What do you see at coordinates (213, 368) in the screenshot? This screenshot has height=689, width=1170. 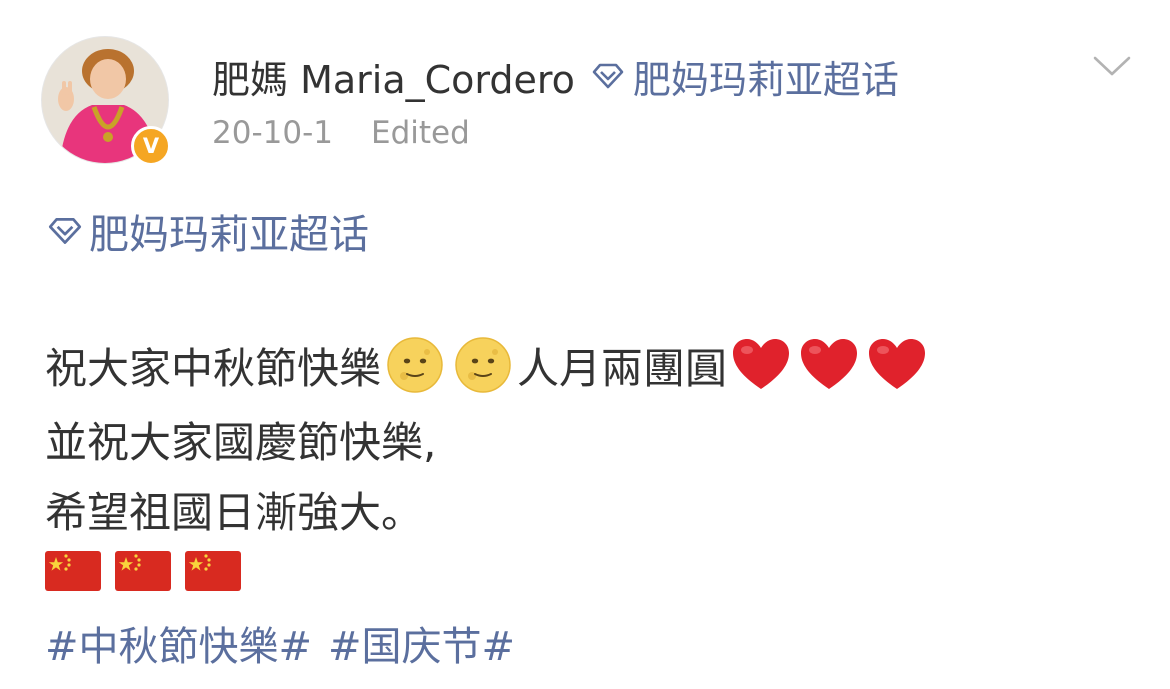 I see `greeting-text: 祝大家中秋節快樂` at bounding box center [213, 368].